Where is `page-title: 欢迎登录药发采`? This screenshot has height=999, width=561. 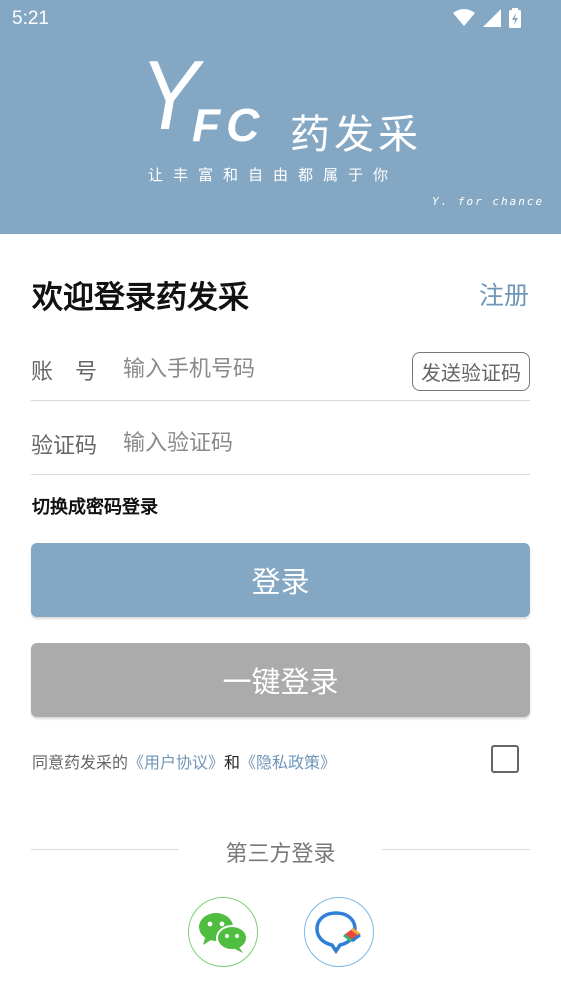
page-title: 欢迎登录药发采 is located at coordinates (140, 298).